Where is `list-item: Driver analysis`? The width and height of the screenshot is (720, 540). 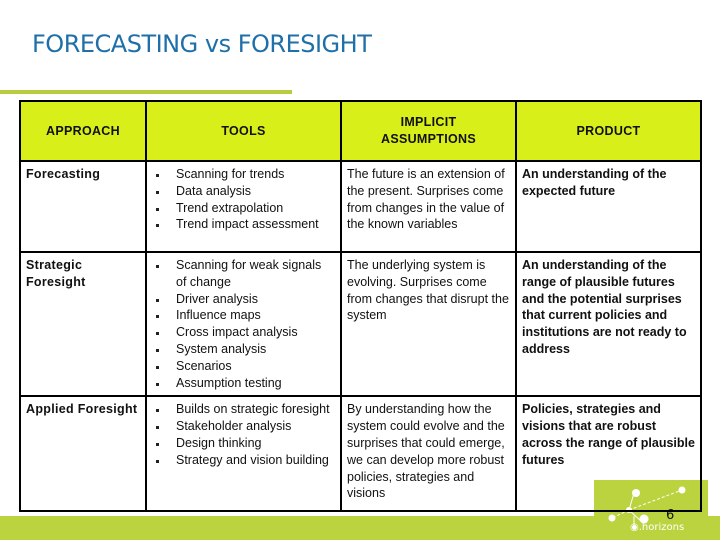
list-item: Driver analysis is located at coordinates (243, 299).